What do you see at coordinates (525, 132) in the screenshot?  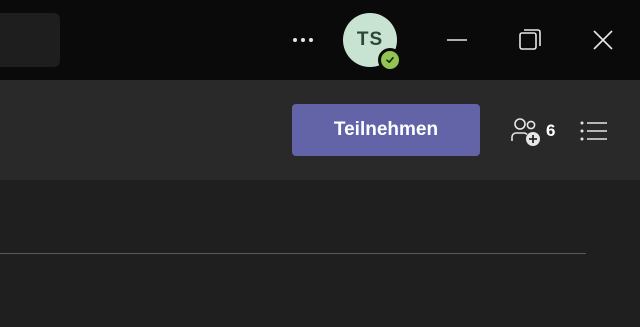 I see `people-add-icon` at bounding box center [525, 132].